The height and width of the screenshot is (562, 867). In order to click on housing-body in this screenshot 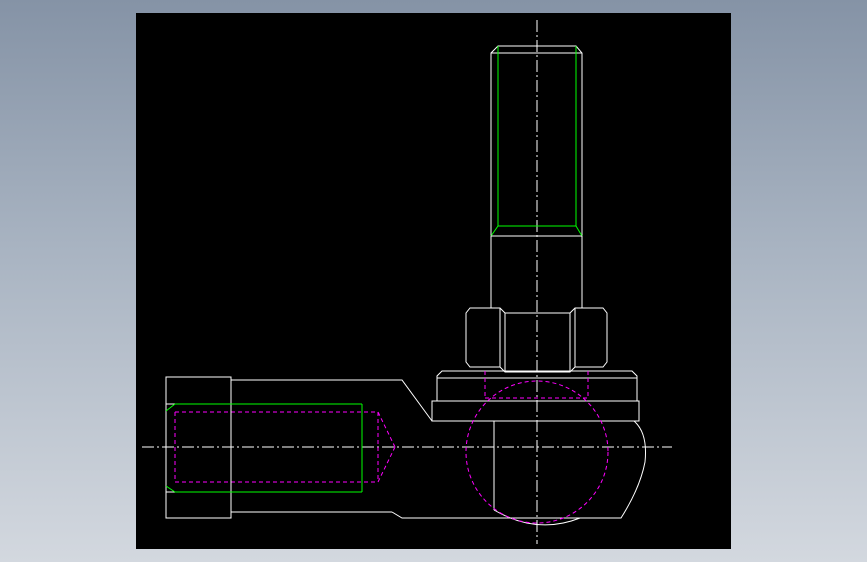, I will do `click(518, 469)`.